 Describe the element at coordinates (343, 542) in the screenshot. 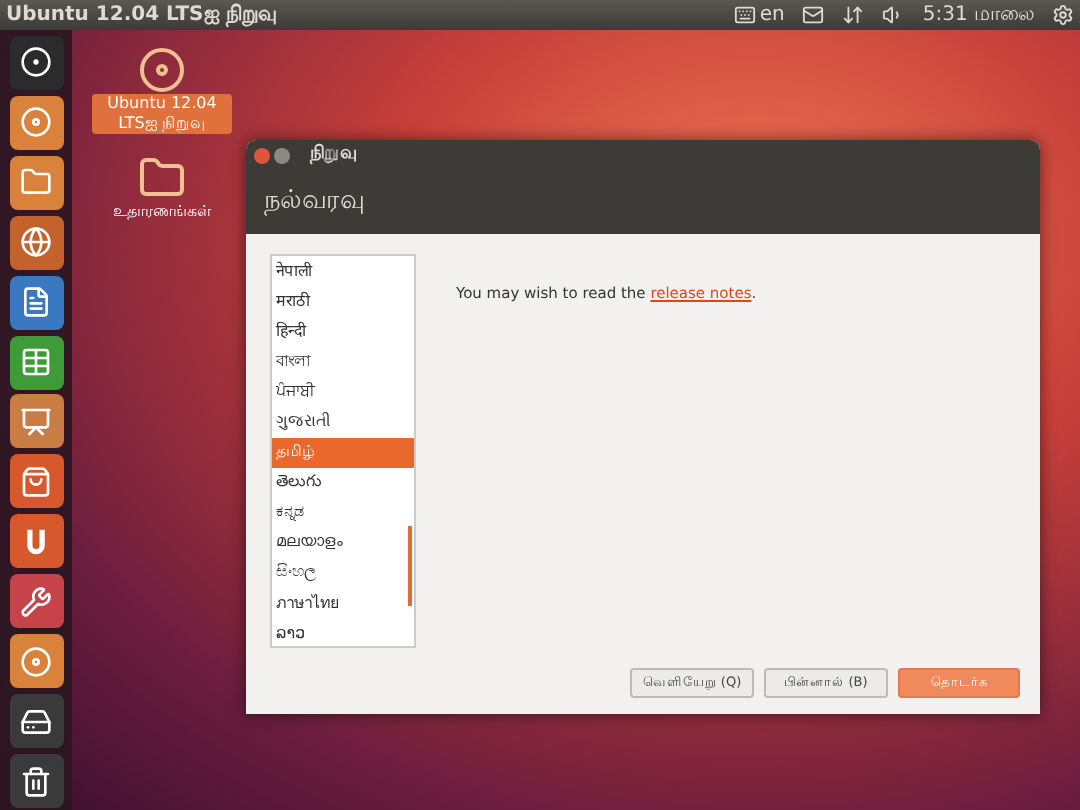

I see `language-item: മലയാളം` at that location.